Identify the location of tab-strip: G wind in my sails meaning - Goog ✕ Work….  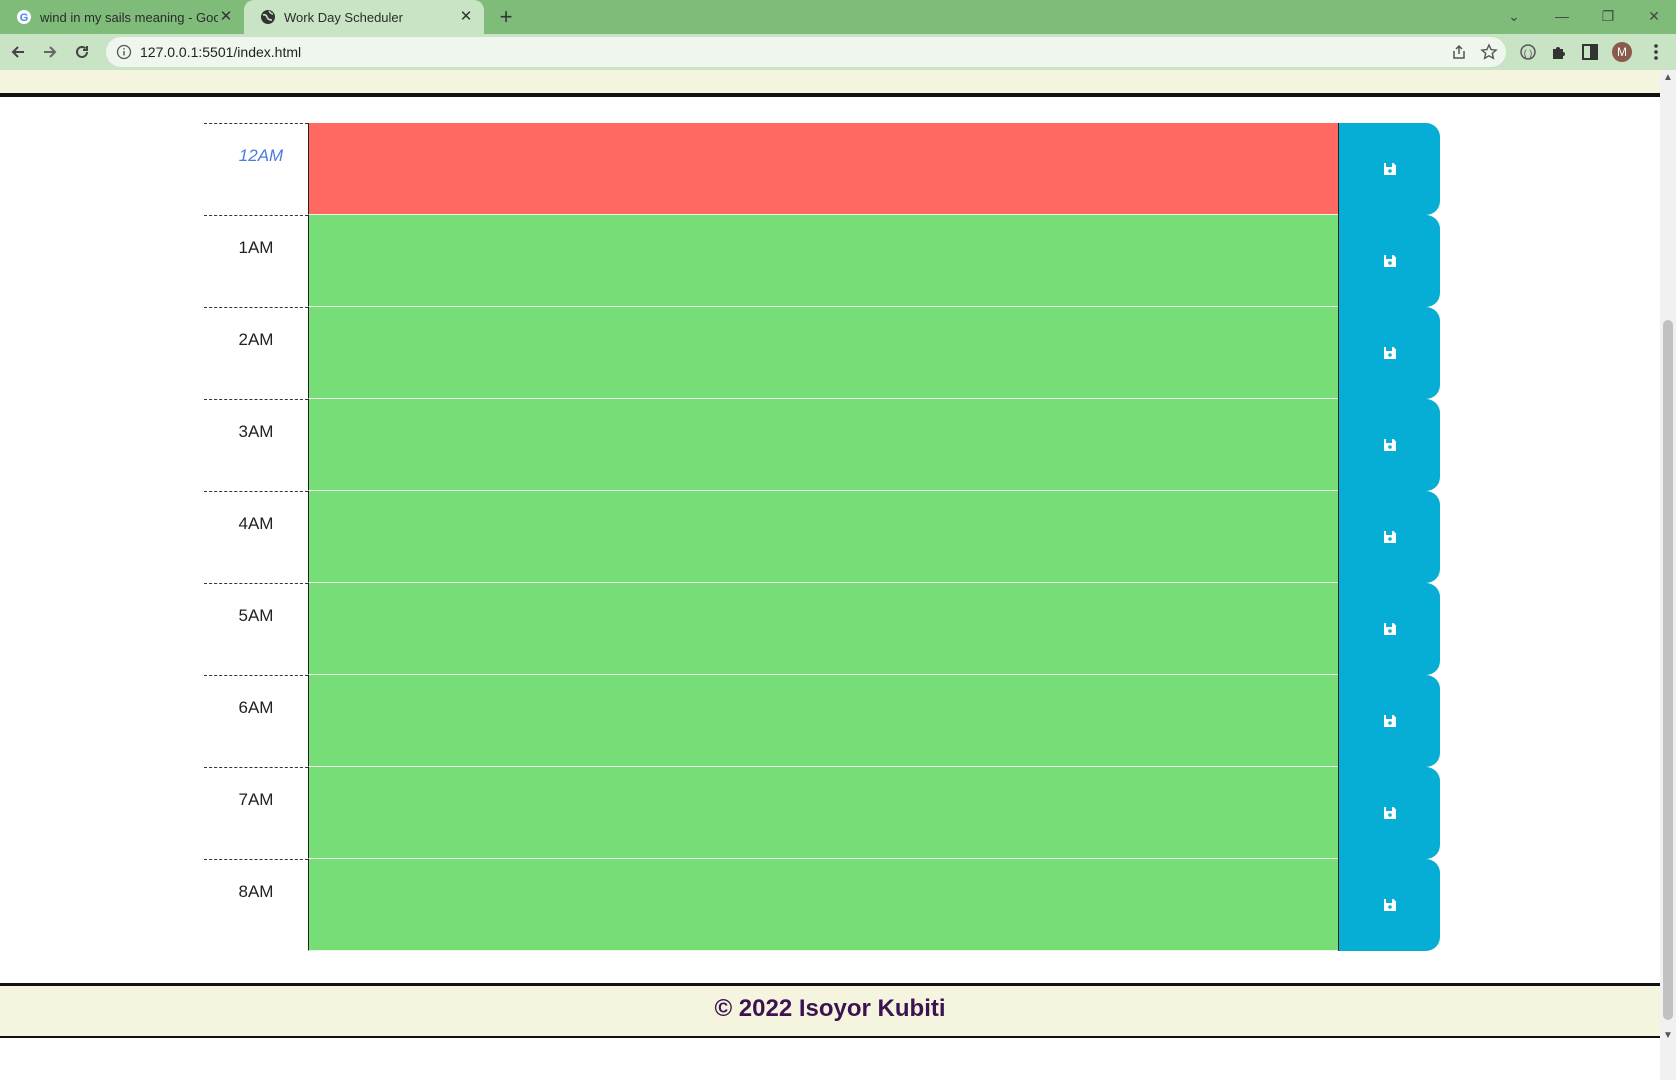
(838, 17).